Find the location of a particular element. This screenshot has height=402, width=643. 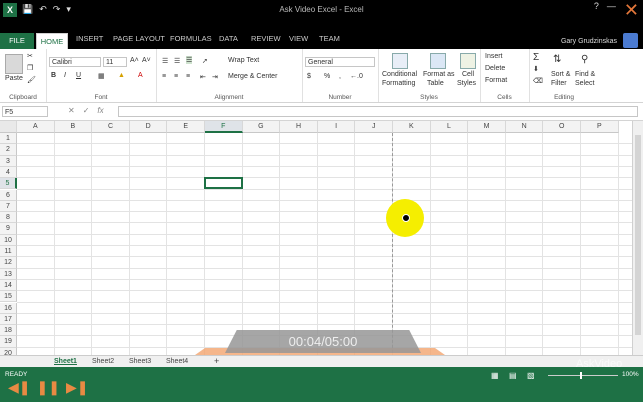

align-top-icon: ☰ is located at coordinates (165, 61).